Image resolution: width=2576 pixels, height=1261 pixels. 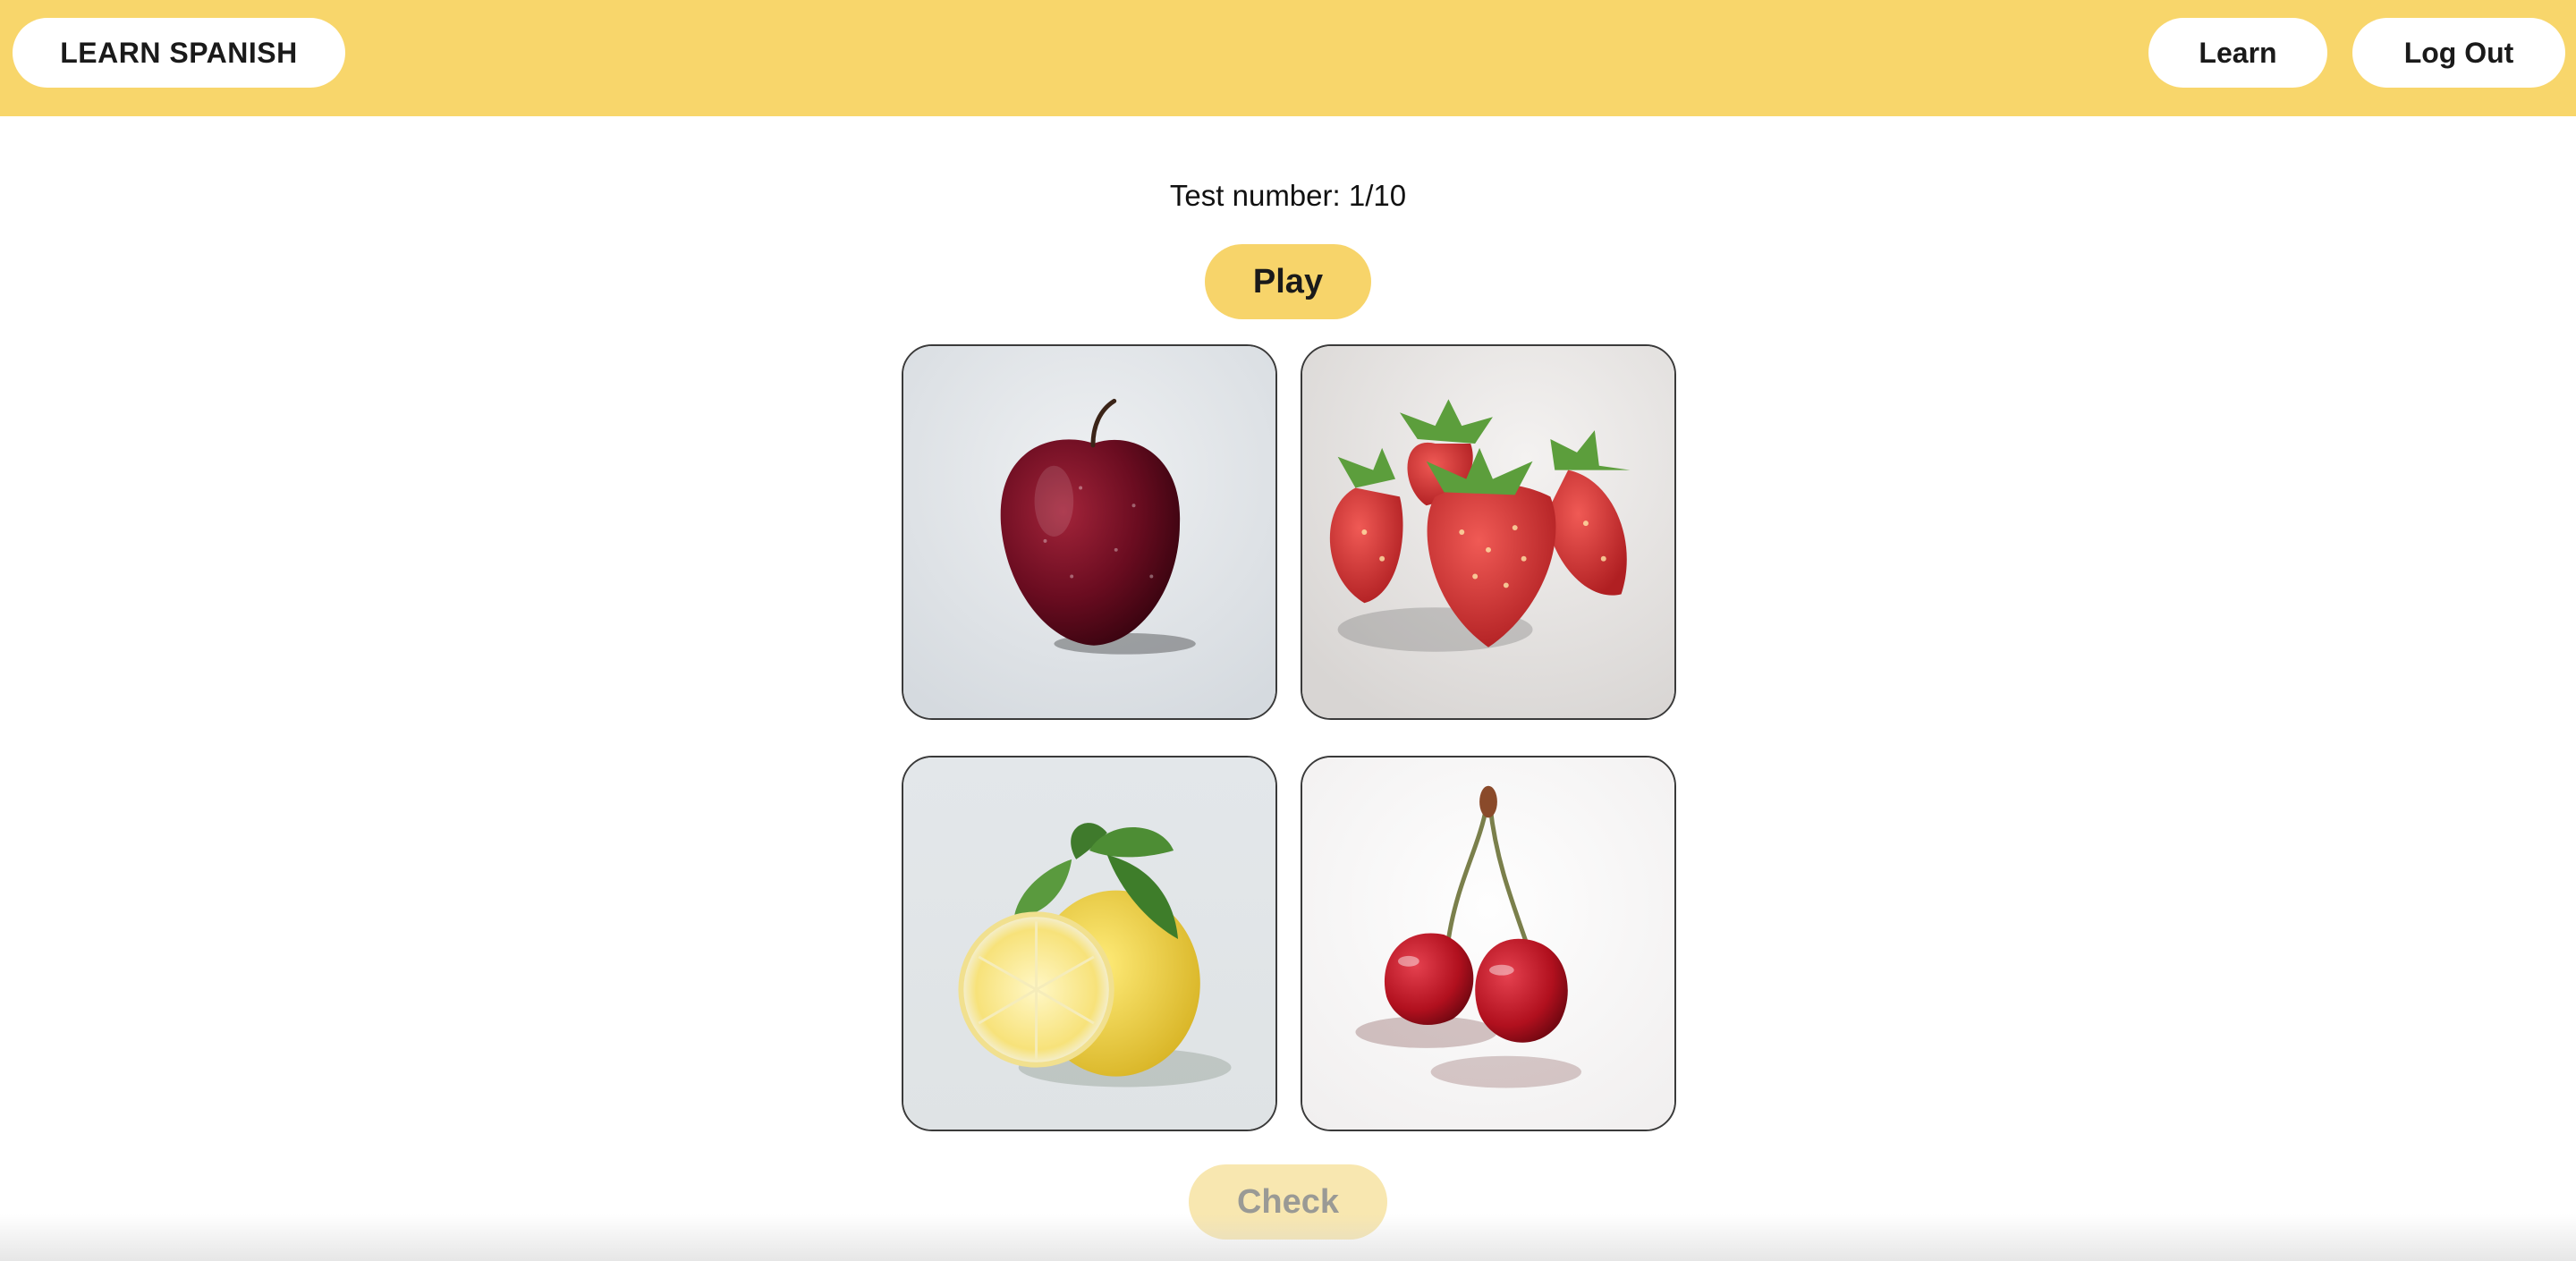 I want to click on cherry-icon, so click(x=1488, y=944).